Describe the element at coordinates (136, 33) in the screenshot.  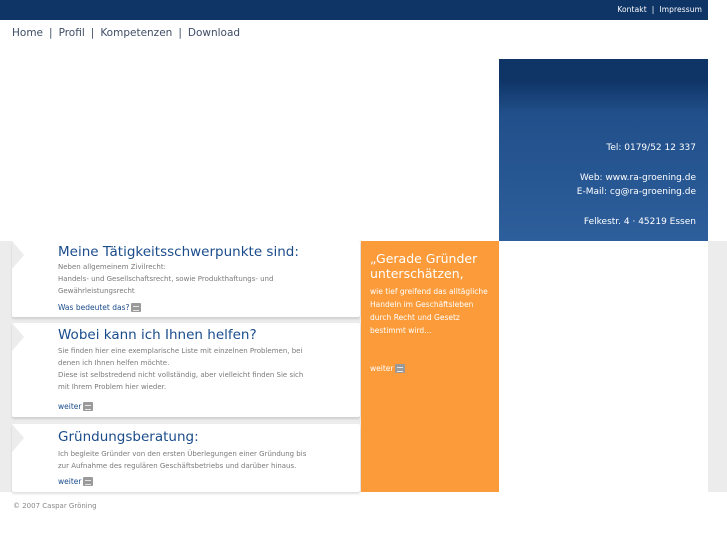
I see `nav-kompetenzen: Kompetenzen` at that location.